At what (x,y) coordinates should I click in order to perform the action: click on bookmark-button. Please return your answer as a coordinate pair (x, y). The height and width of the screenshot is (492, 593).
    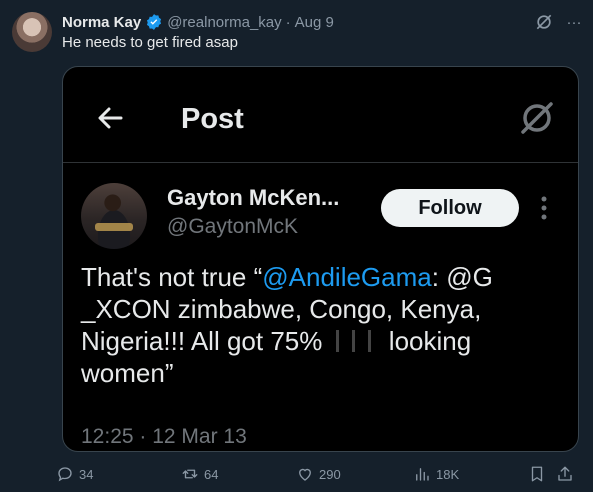
    Looking at the image, I should click on (537, 474).